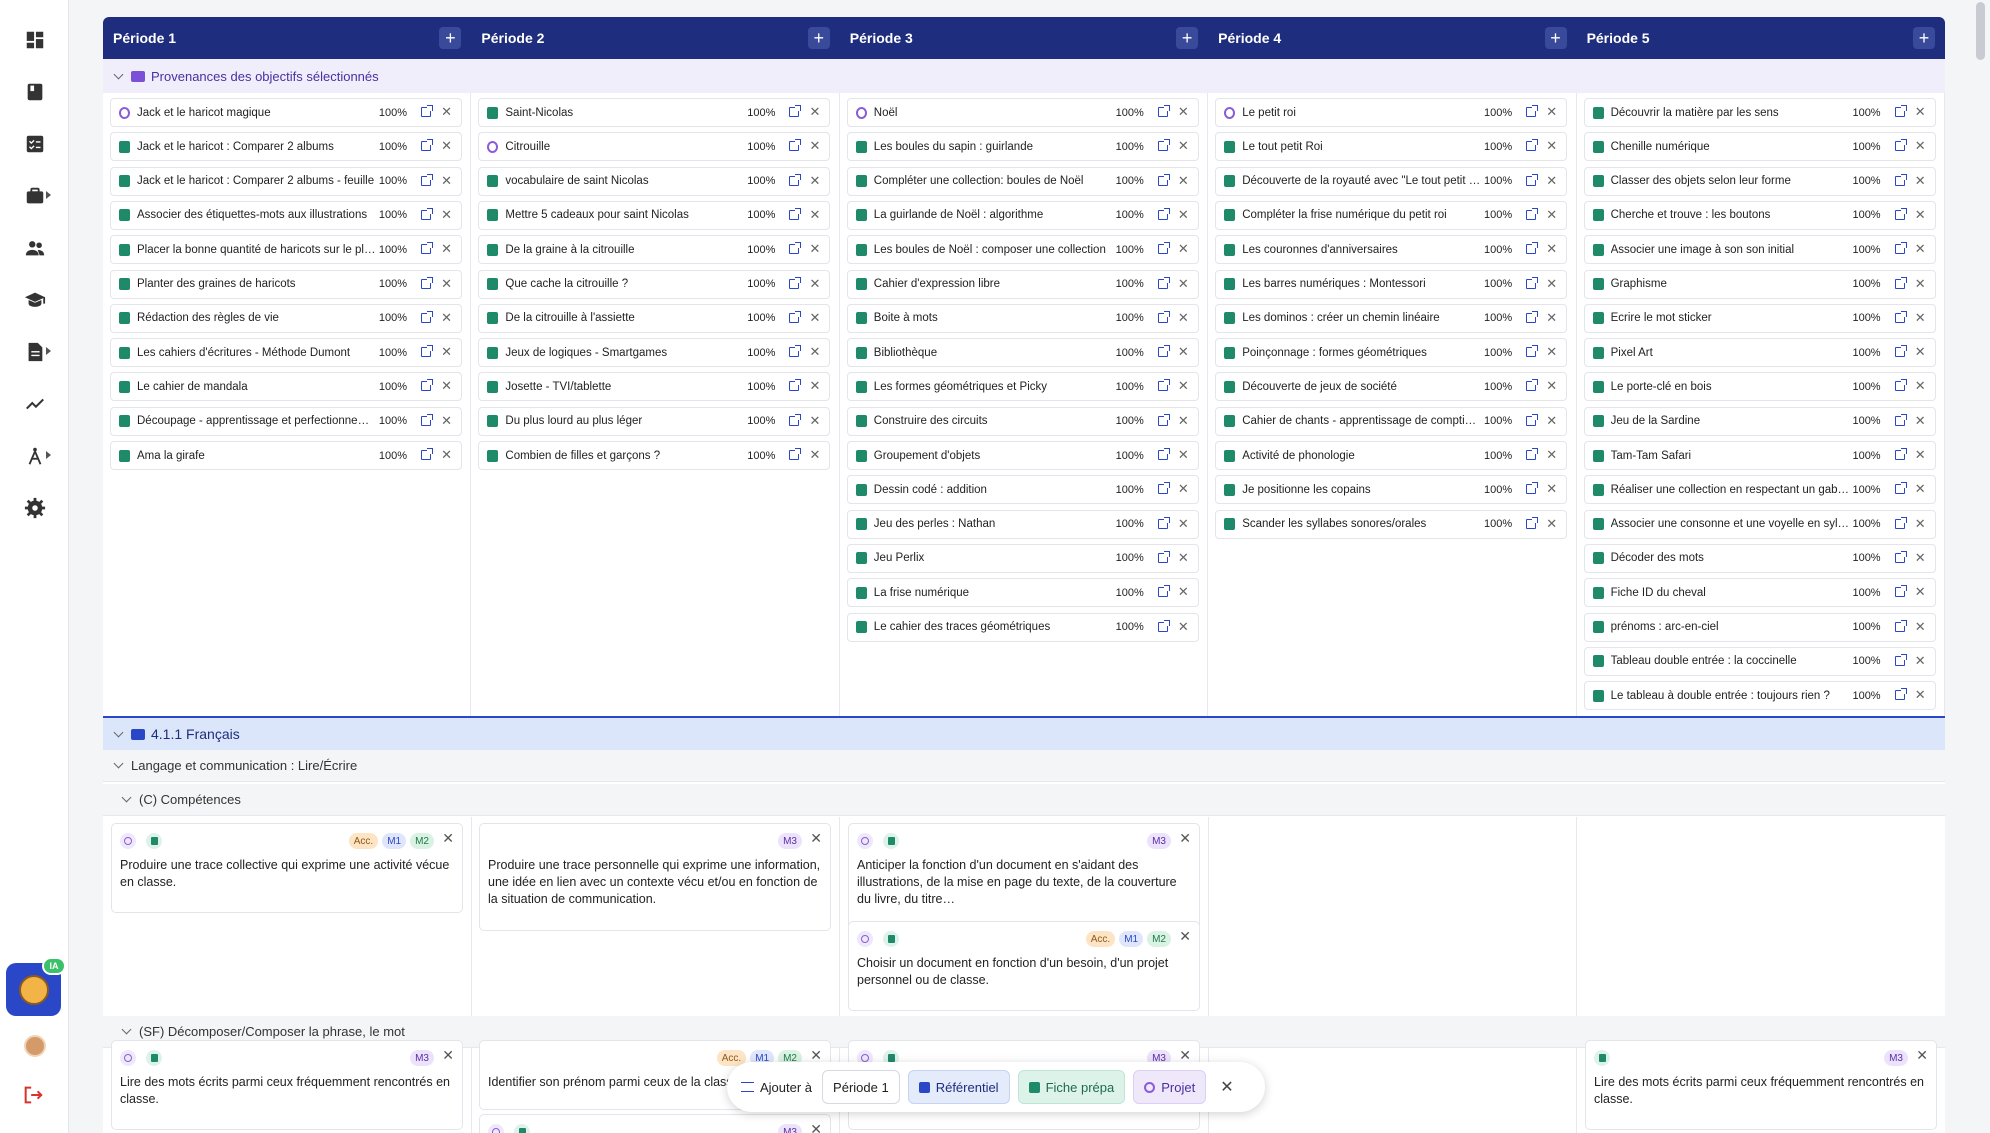 This screenshot has height=1133, width=1990. I want to click on list-item: Josette - TVI/tablette 100% ✕, so click(654, 387).